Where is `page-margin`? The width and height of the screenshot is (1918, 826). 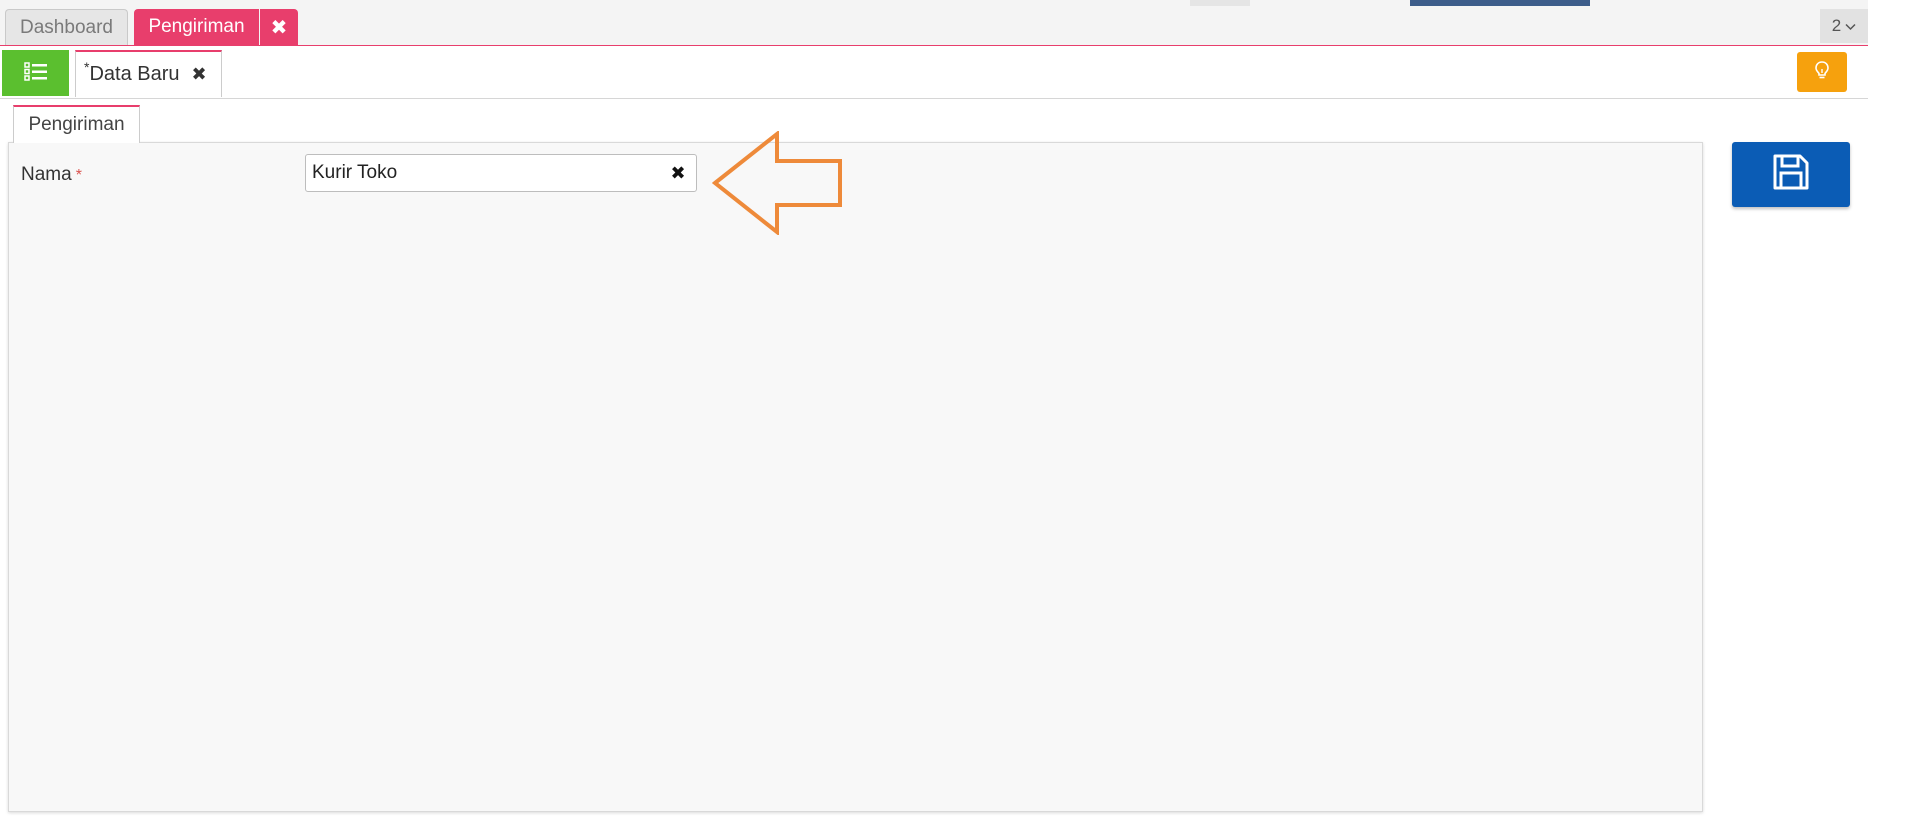 page-margin is located at coordinates (1893, 413).